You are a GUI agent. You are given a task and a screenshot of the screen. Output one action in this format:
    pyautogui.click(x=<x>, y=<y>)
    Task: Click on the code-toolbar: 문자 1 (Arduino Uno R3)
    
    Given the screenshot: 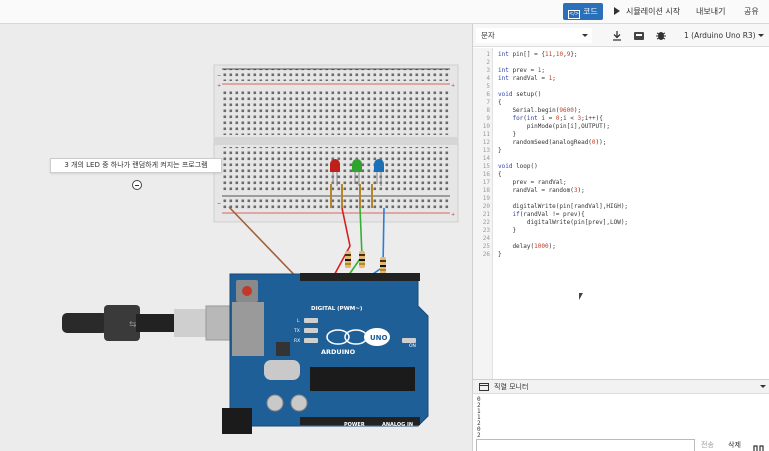 What is the action you would take?
    pyautogui.click(x=621, y=35)
    